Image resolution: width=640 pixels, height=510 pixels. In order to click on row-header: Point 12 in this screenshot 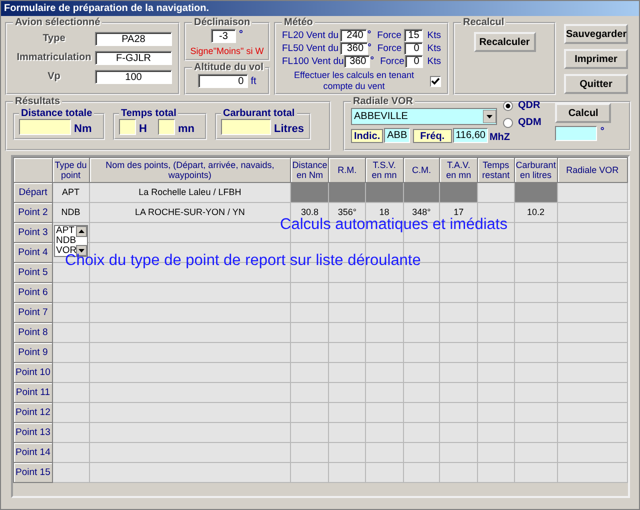, I will do `click(33, 412)`.